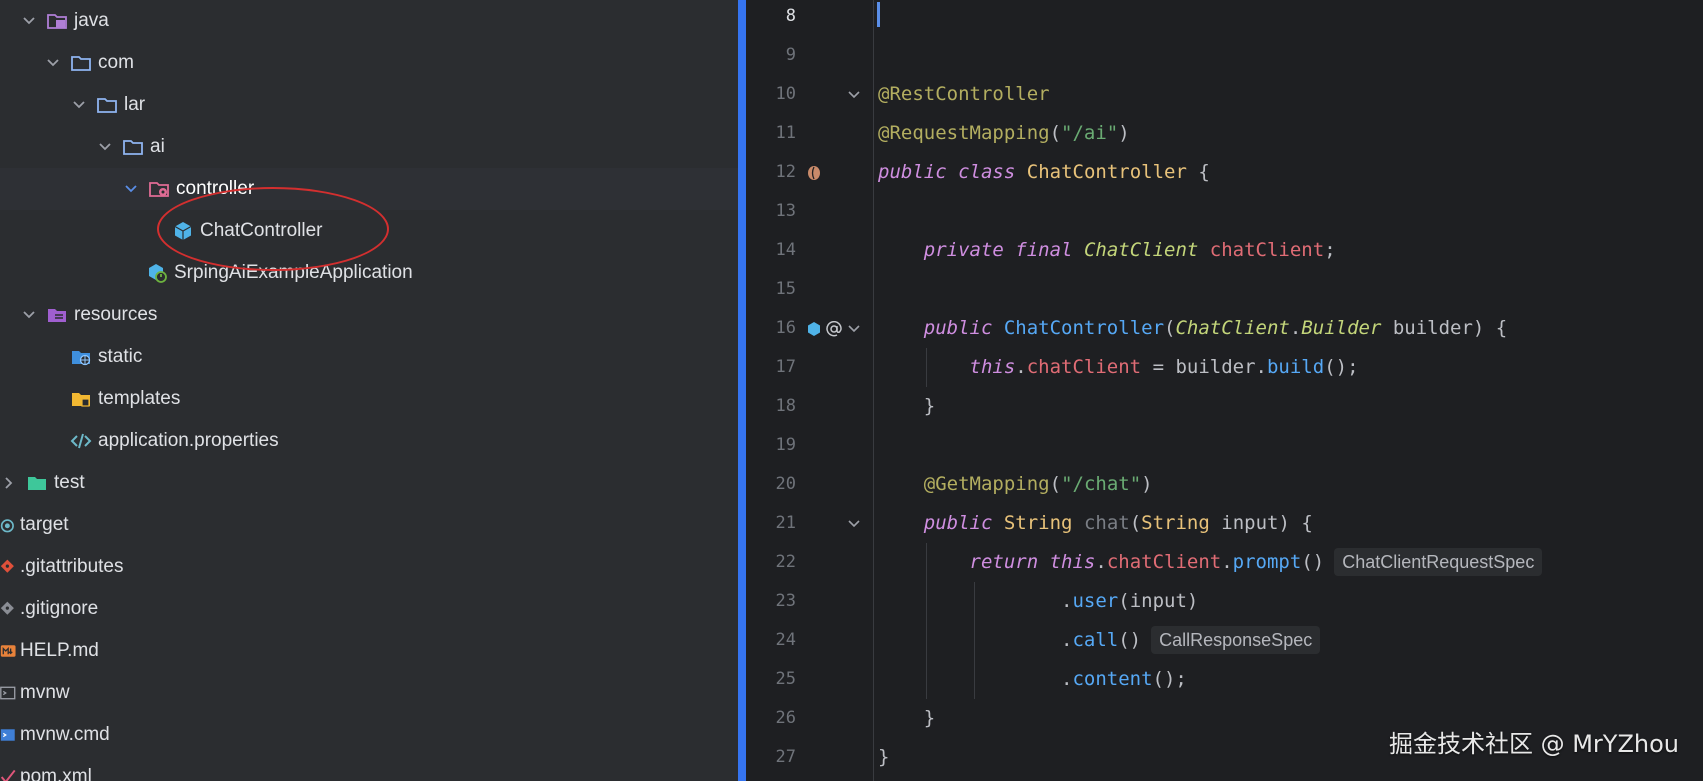  I want to click on tree-item-com: com, so click(369, 63).